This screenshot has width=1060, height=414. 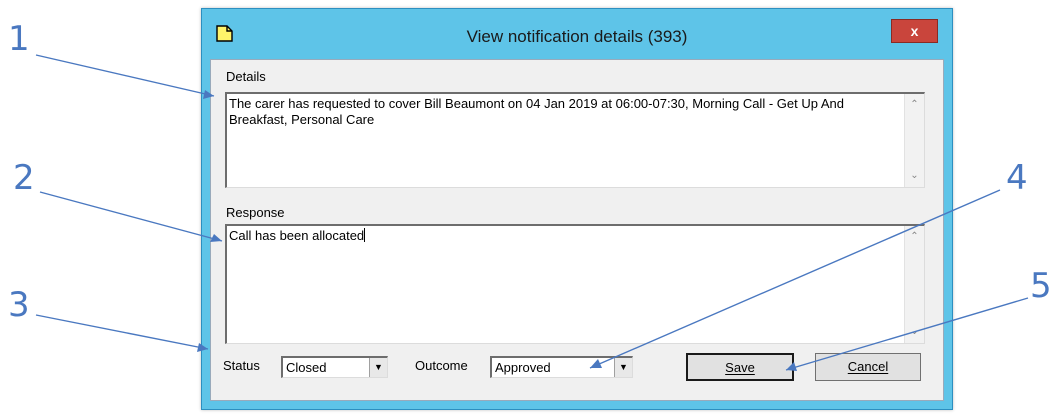 What do you see at coordinates (255, 212) in the screenshot?
I see `response-label: Response` at bounding box center [255, 212].